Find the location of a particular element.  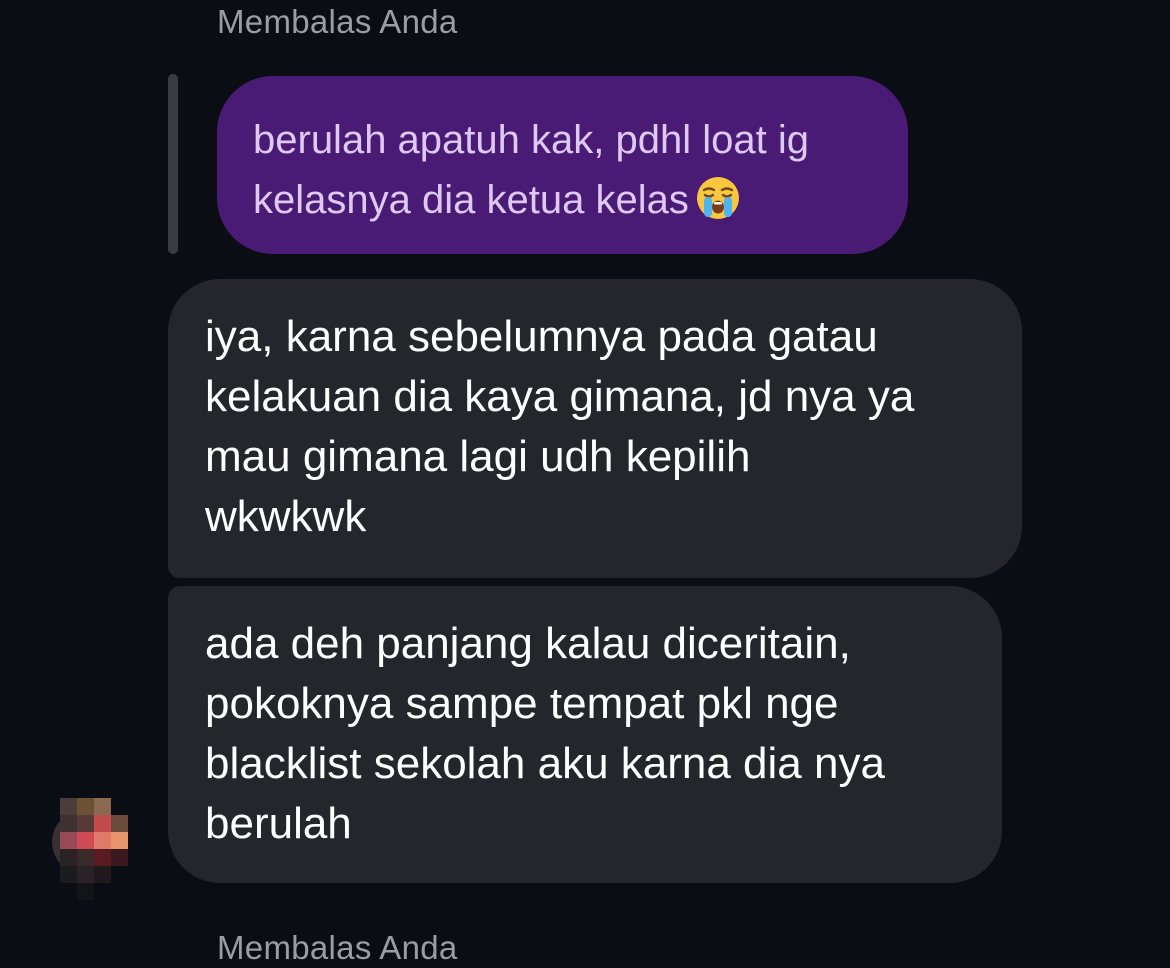

message-text-line: pokoknya sampe tempat pkl nge is located at coordinates (522, 703).